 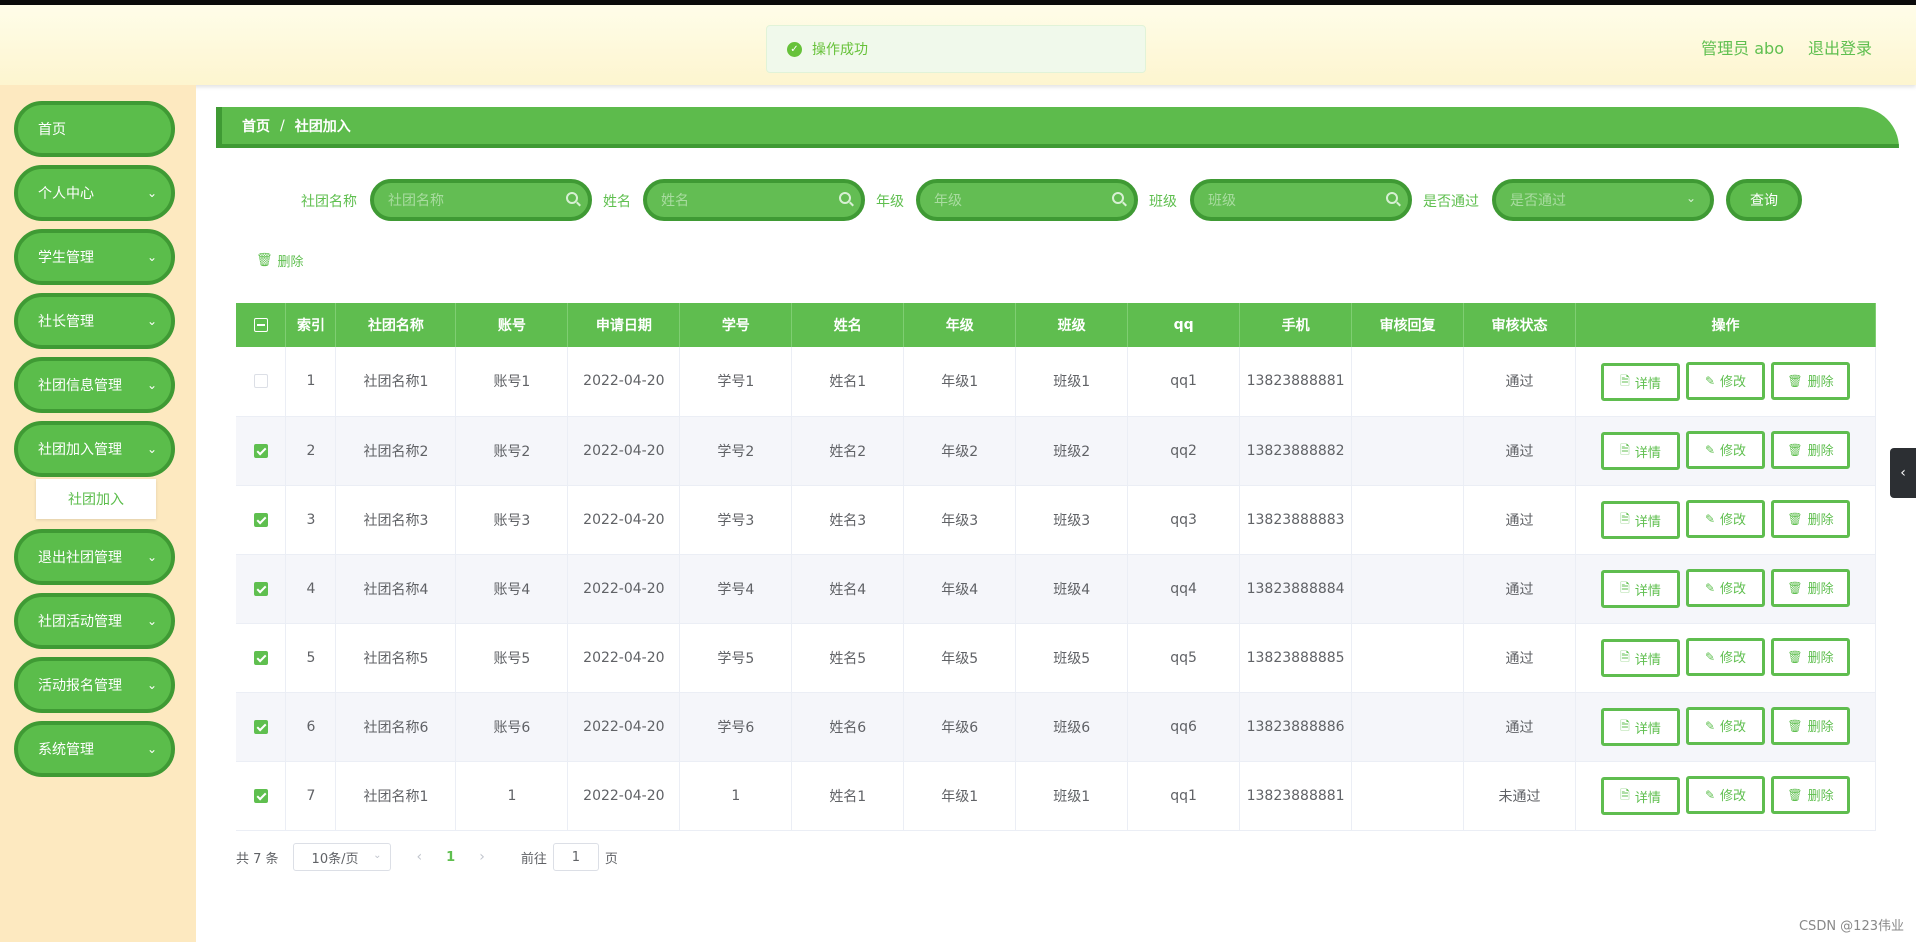 What do you see at coordinates (151, 449) in the screenshot?
I see `chevron-up-icon: ⌄` at bounding box center [151, 449].